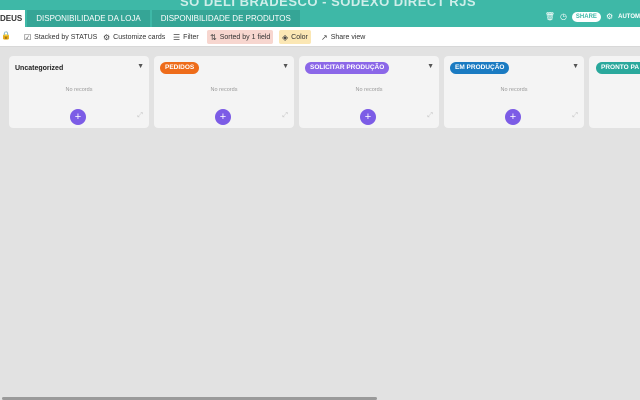 Image resolution: width=640 pixels, height=400 pixels. I want to click on column-name-pill: PEDIDOS, so click(180, 68).